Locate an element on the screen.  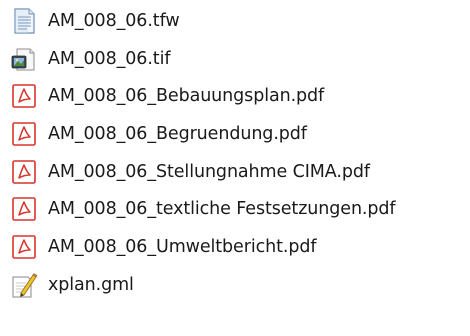
file-name: AM_008_06.tfw is located at coordinates (114, 20).